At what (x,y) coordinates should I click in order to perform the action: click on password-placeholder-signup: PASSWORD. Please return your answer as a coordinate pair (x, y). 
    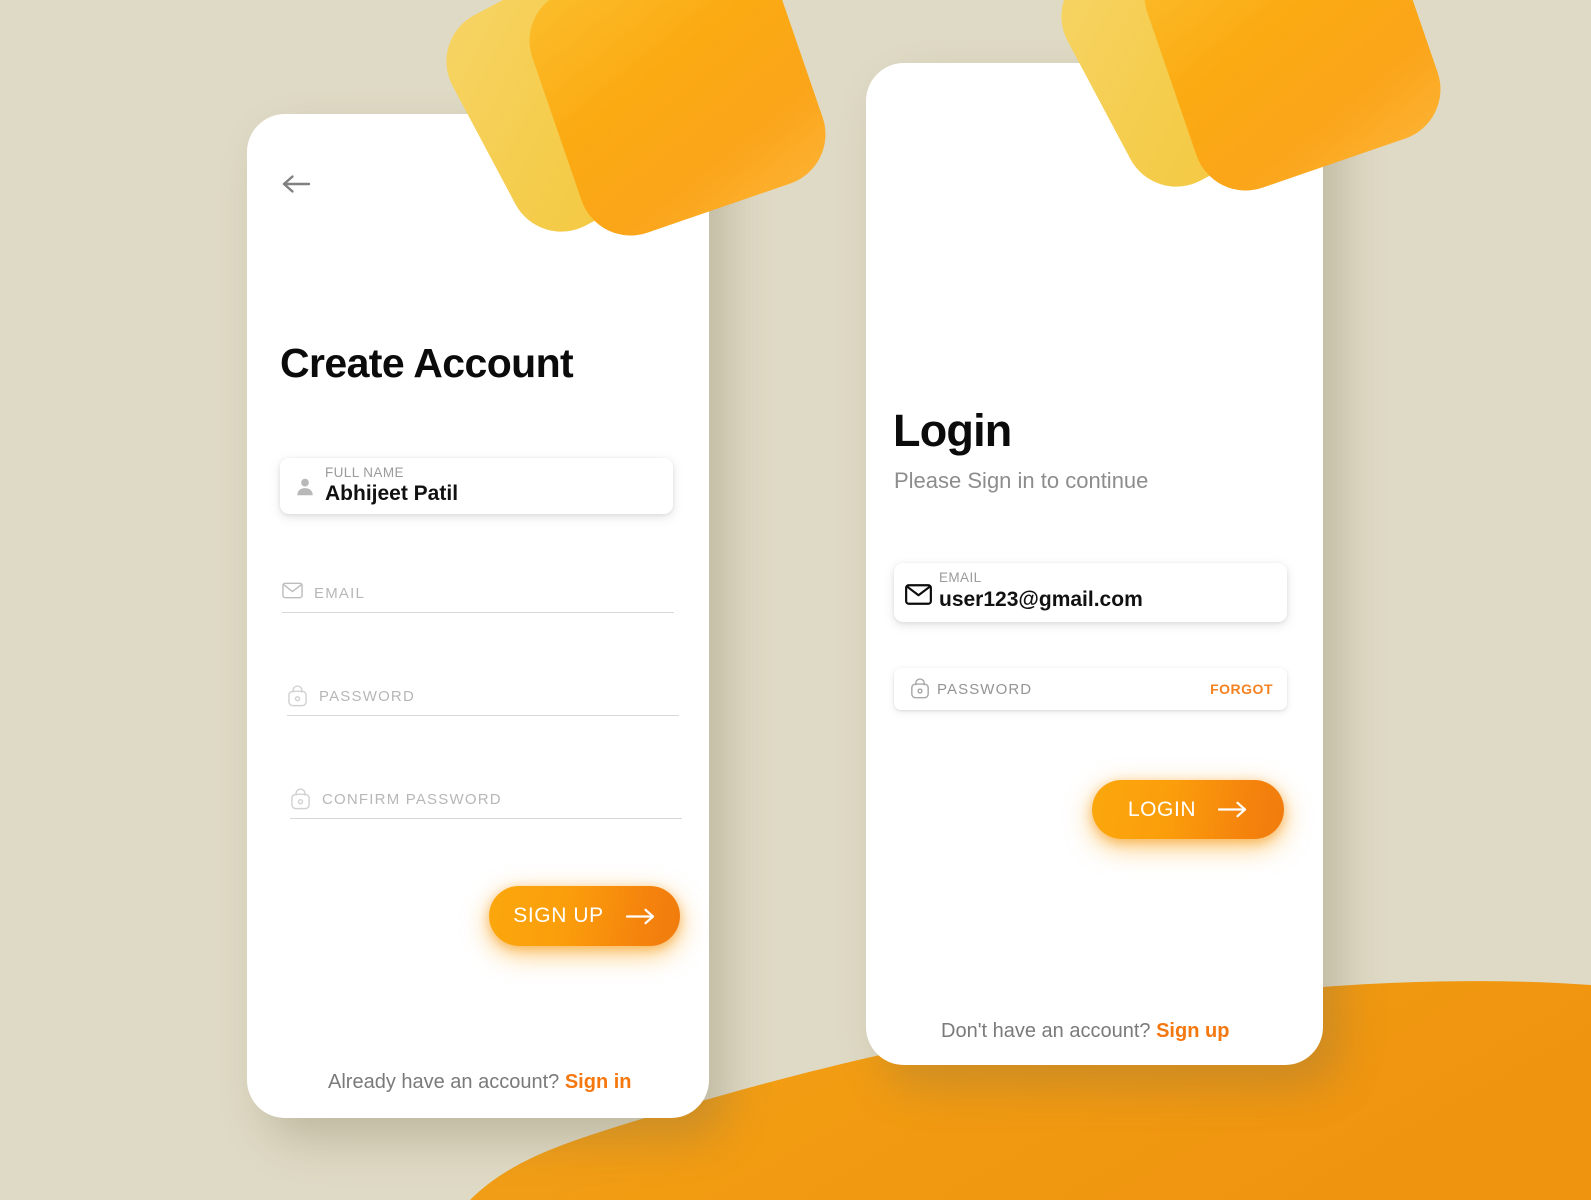
    Looking at the image, I should click on (367, 696).